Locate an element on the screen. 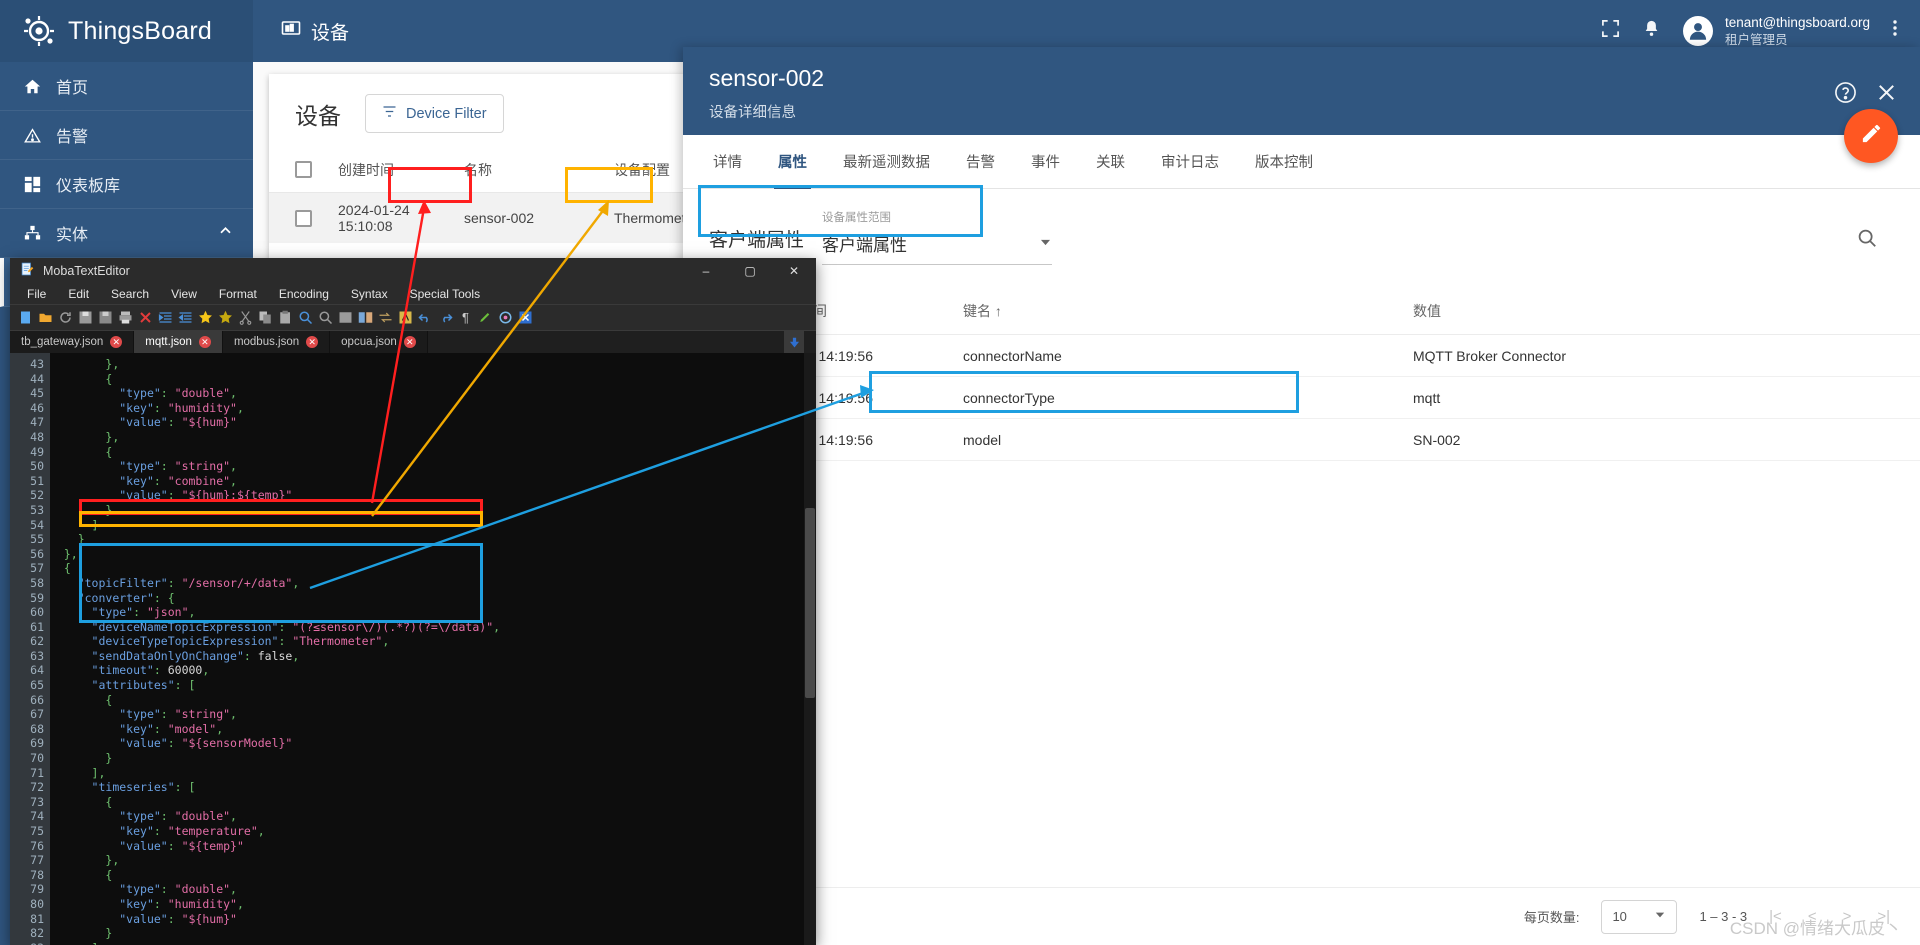 The width and height of the screenshot is (1920, 945). sidebar-item-entities: 实体 is located at coordinates (126, 233).